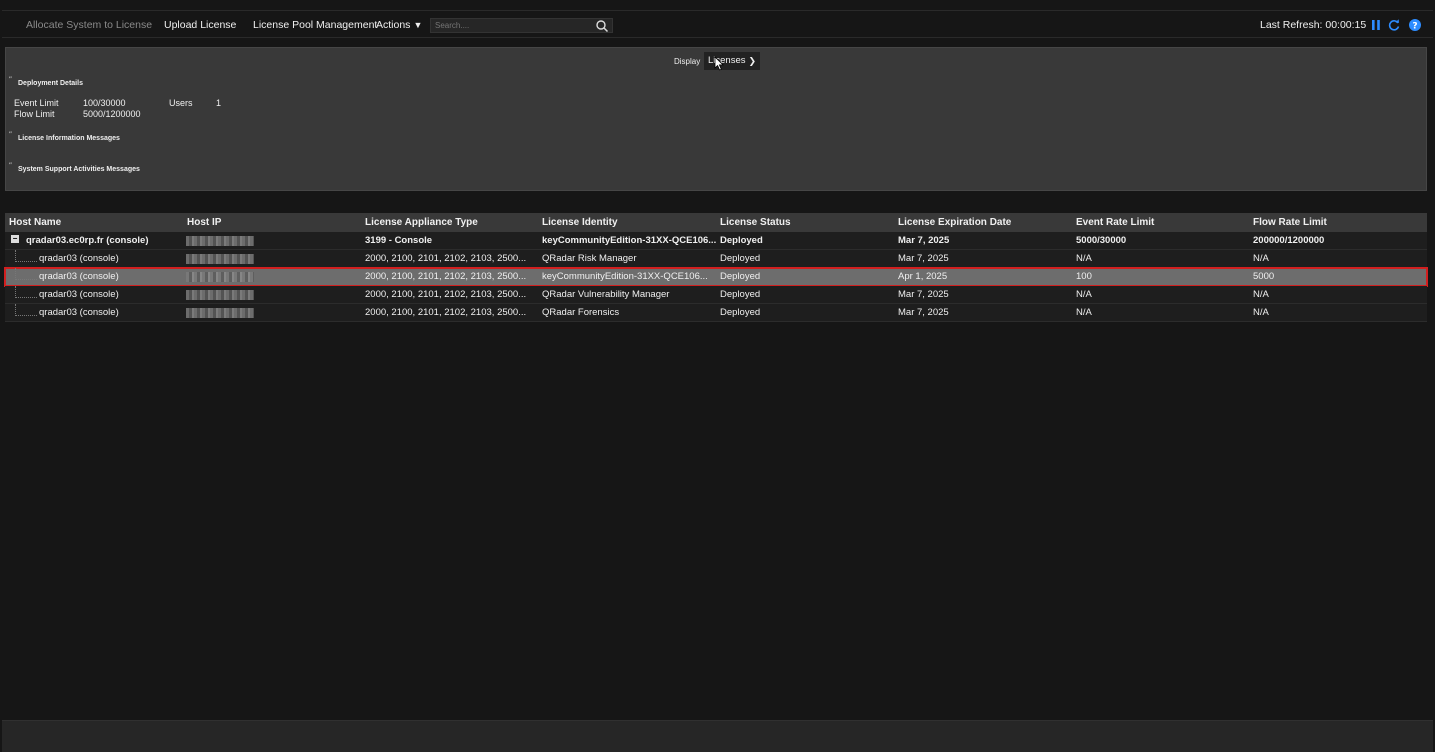 This screenshot has height=752, width=1435. What do you see at coordinates (418, 25) in the screenshot?
I see `caret-down-icon: ▼` at bounding box center [418, 25].